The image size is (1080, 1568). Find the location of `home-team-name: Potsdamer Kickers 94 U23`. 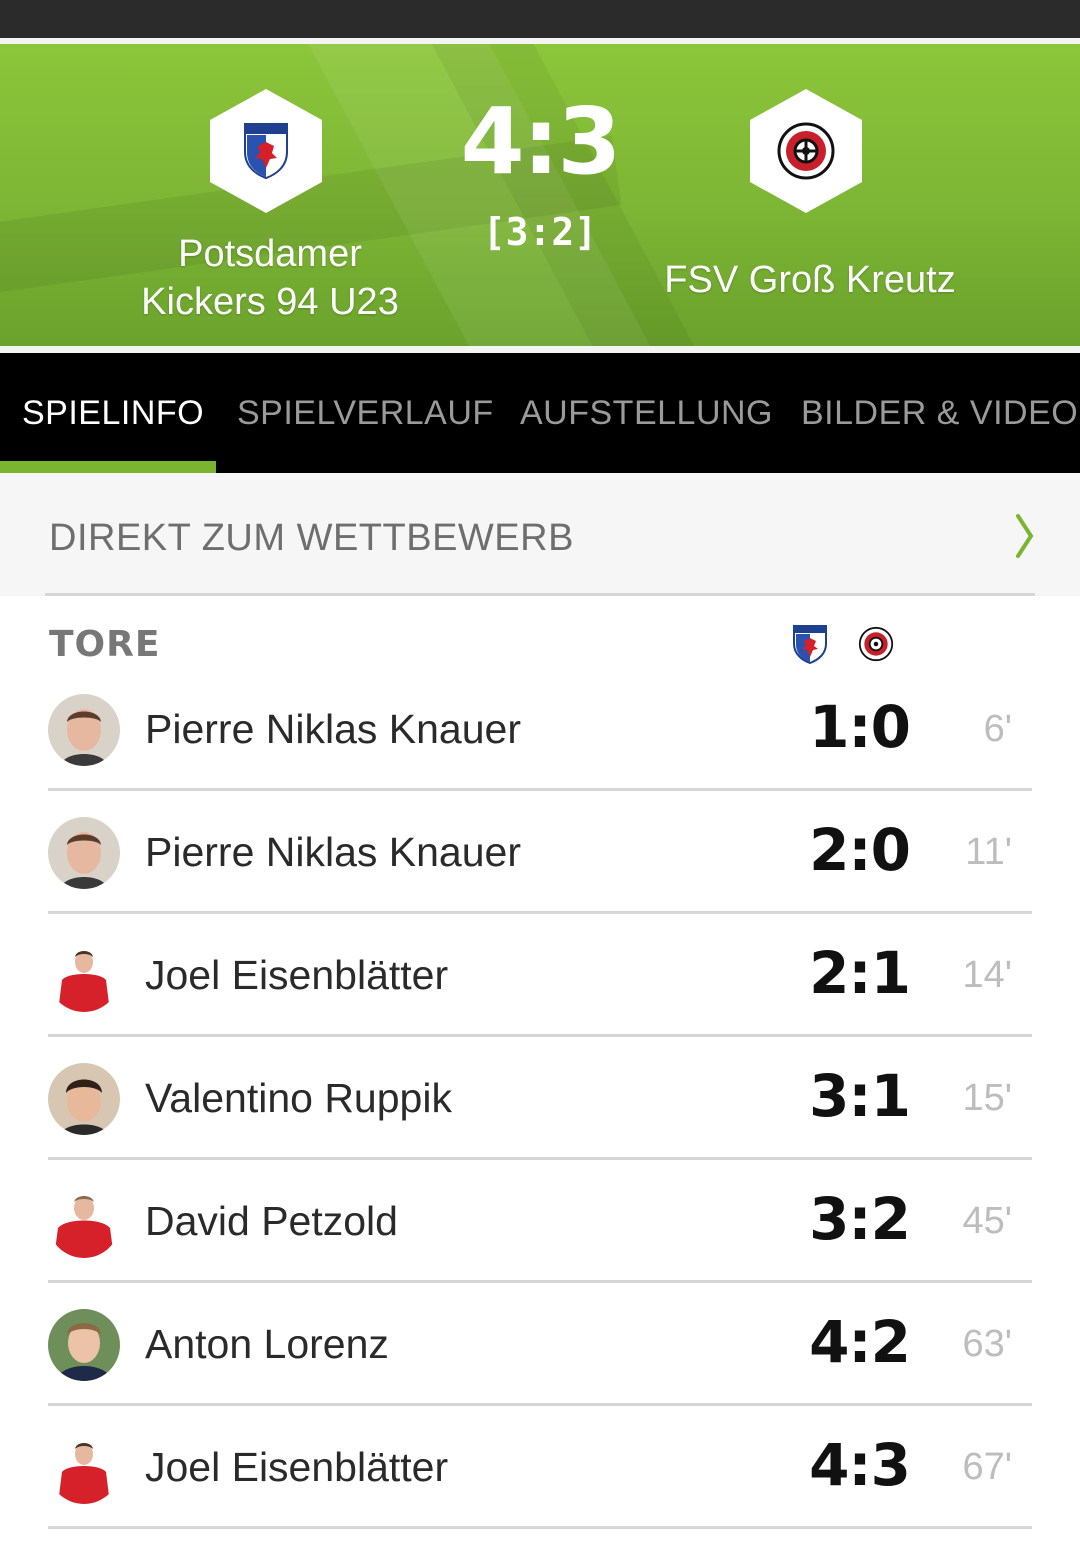

home-team-name: Potsdamer Kickers 94 U23 is located at coordinates (270, 278).